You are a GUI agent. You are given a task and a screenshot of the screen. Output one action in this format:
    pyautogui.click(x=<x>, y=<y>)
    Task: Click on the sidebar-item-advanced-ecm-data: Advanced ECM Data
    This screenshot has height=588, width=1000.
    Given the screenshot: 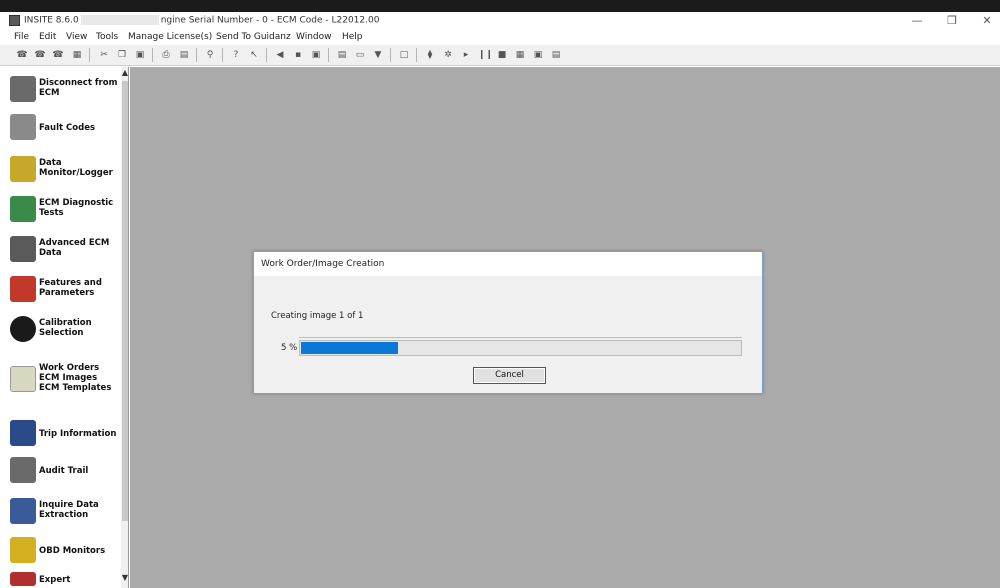 What is the action you would take?
    pyautogui.click(x=64, y=251)
    